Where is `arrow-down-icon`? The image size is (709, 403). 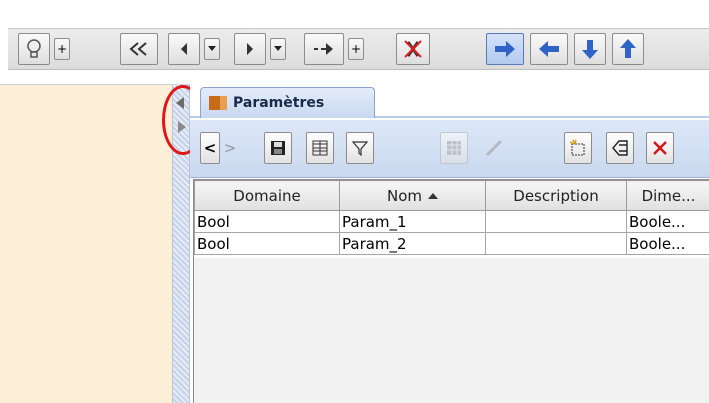 arrow-down-icon is located at coordinates (590, 49).